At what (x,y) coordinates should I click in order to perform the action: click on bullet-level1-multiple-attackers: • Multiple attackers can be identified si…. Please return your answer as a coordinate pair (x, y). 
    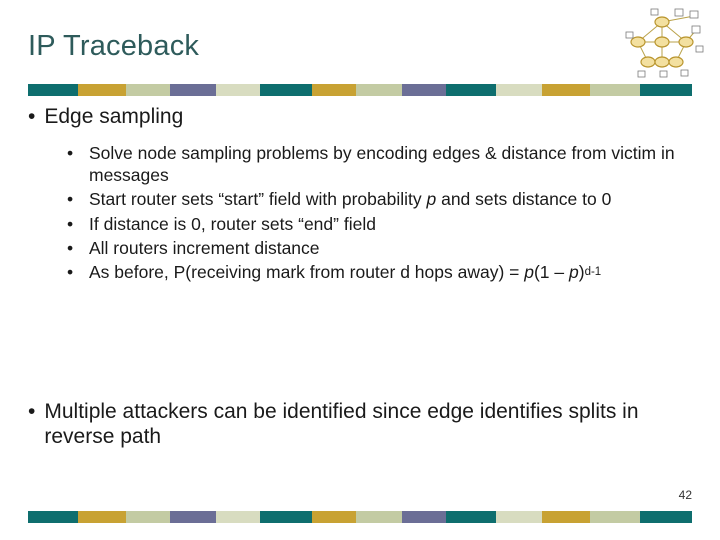
    Looking at the image, I should click on (348, 425).